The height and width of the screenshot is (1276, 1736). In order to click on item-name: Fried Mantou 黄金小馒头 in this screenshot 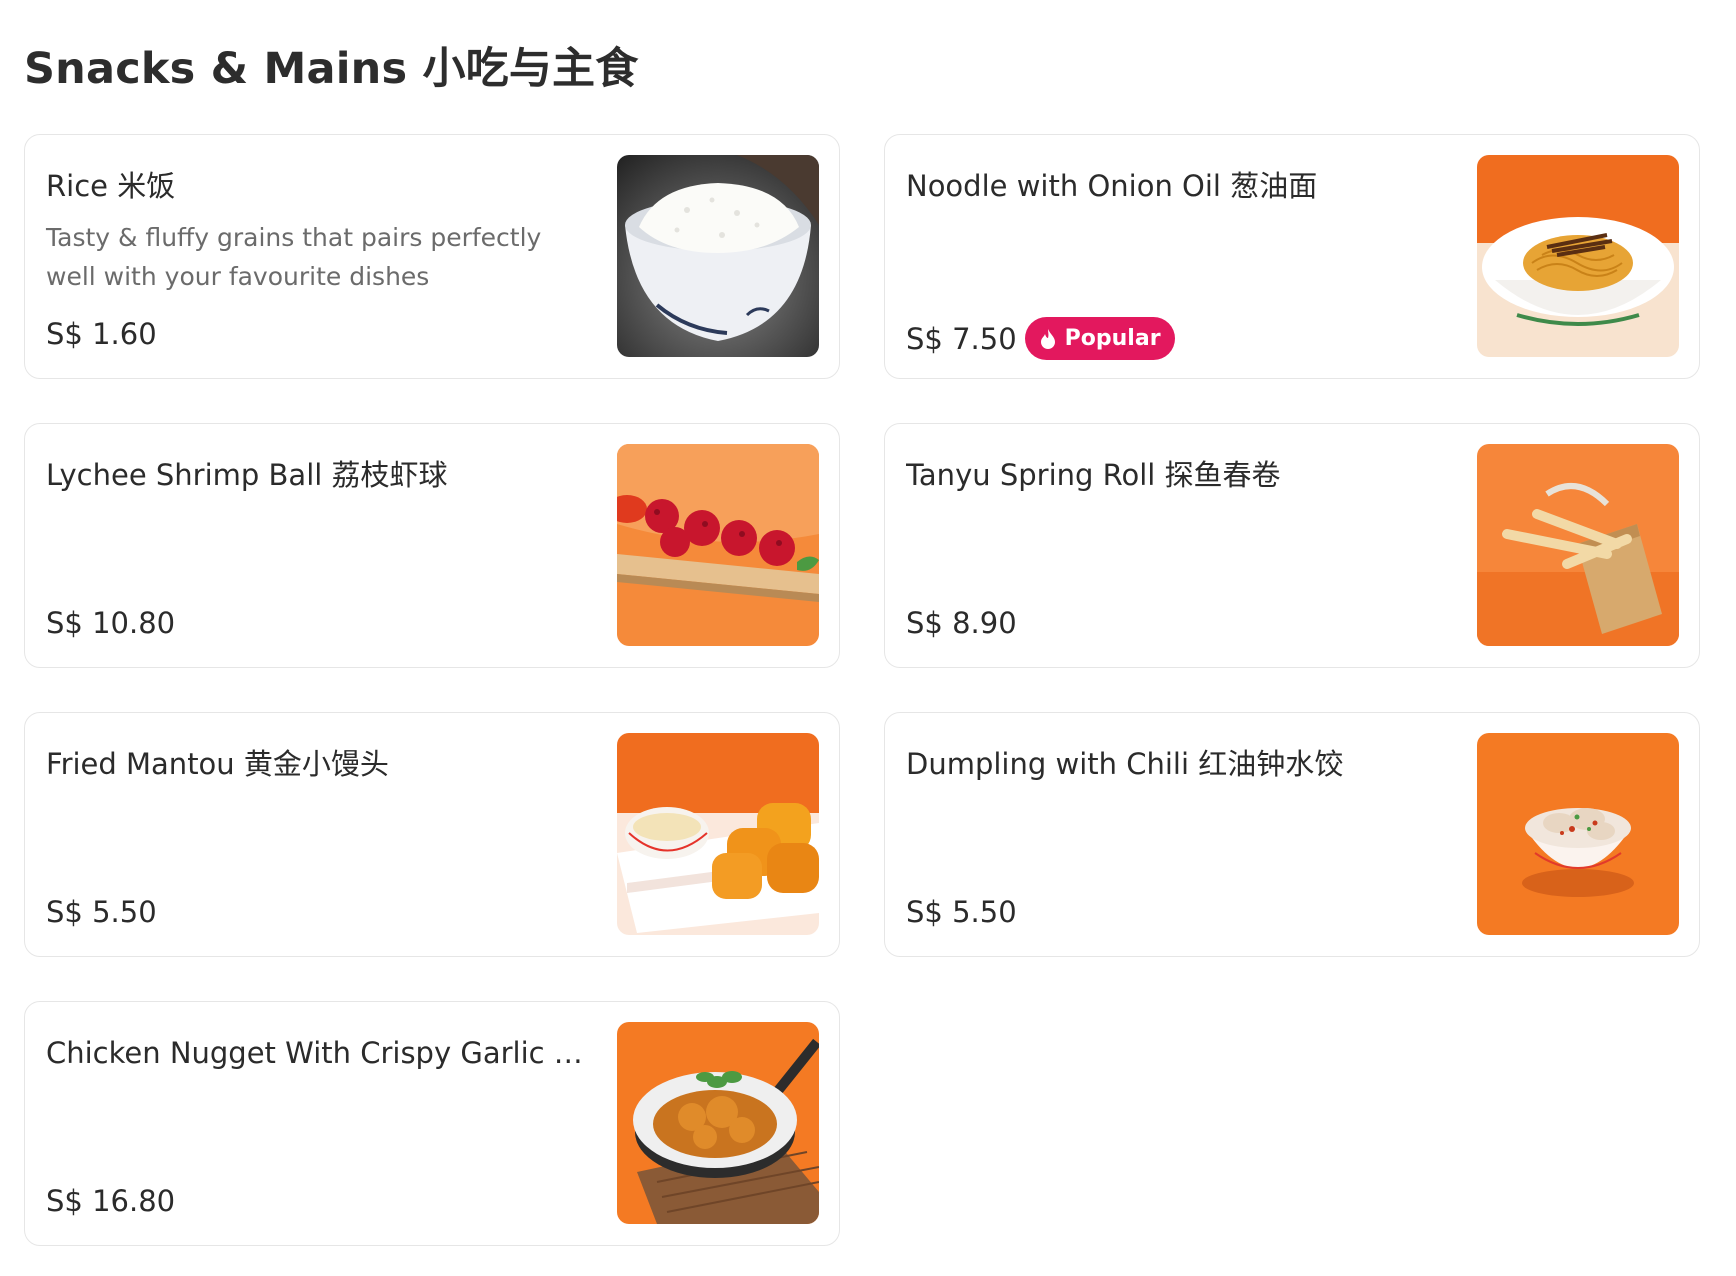, I will do `click(217, 764)`.